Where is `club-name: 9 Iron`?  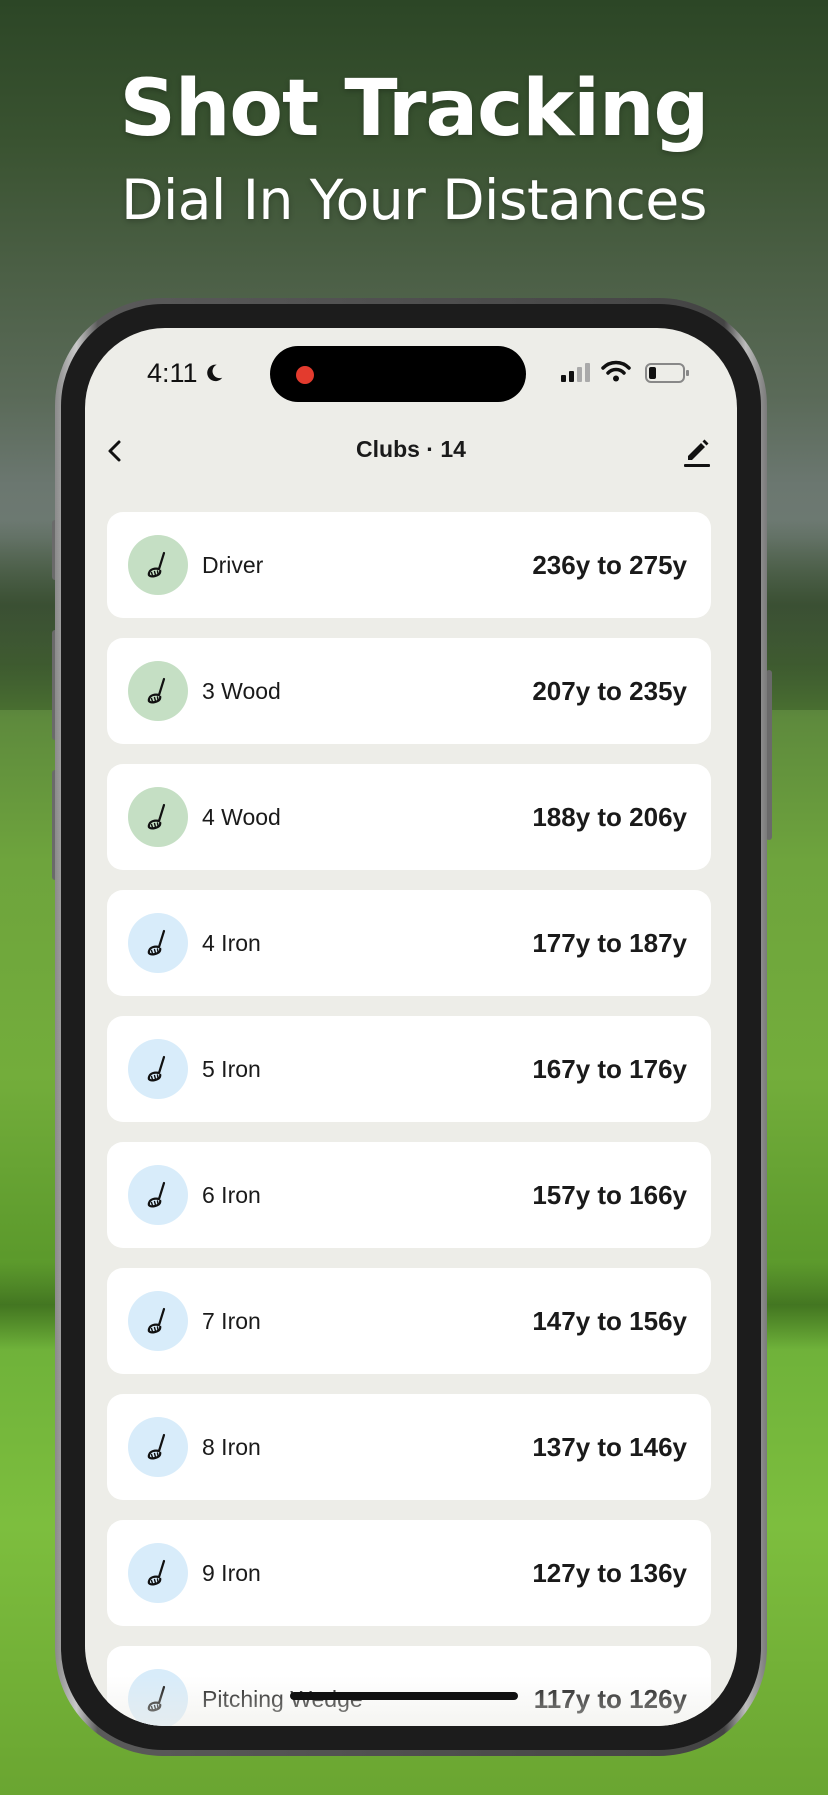 club-name: 9 Iron is located at coordinates (231, 1573).